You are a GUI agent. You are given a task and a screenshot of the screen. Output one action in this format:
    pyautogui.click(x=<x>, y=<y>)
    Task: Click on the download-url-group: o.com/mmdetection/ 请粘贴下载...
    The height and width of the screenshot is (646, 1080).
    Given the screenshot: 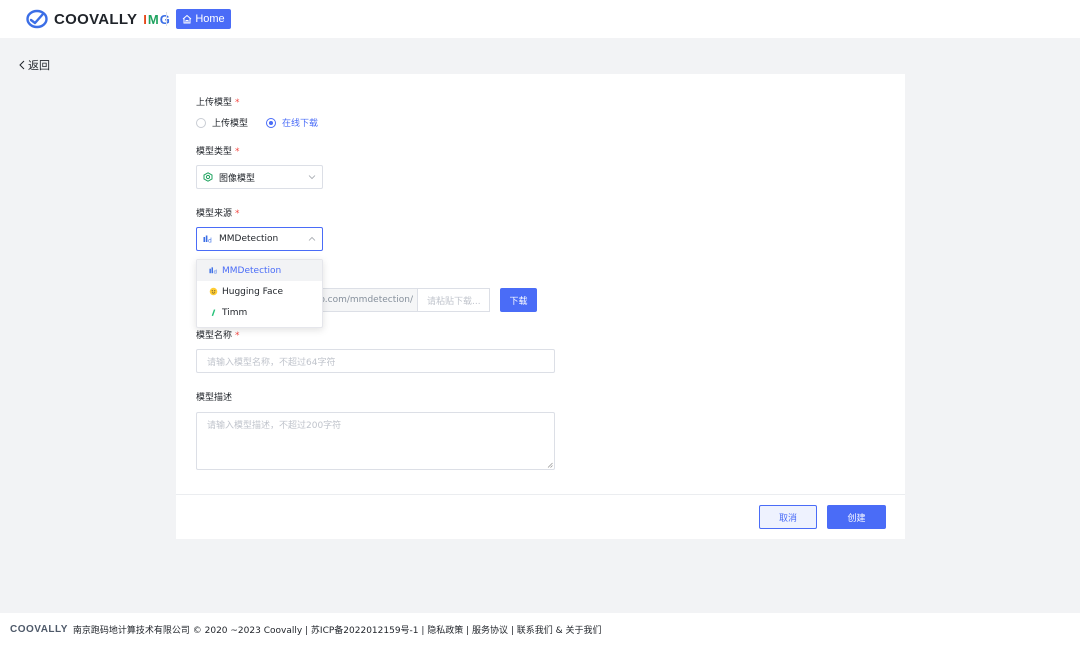 What is the action you would take?
    pyautogui.click(x=393, y=300)
    